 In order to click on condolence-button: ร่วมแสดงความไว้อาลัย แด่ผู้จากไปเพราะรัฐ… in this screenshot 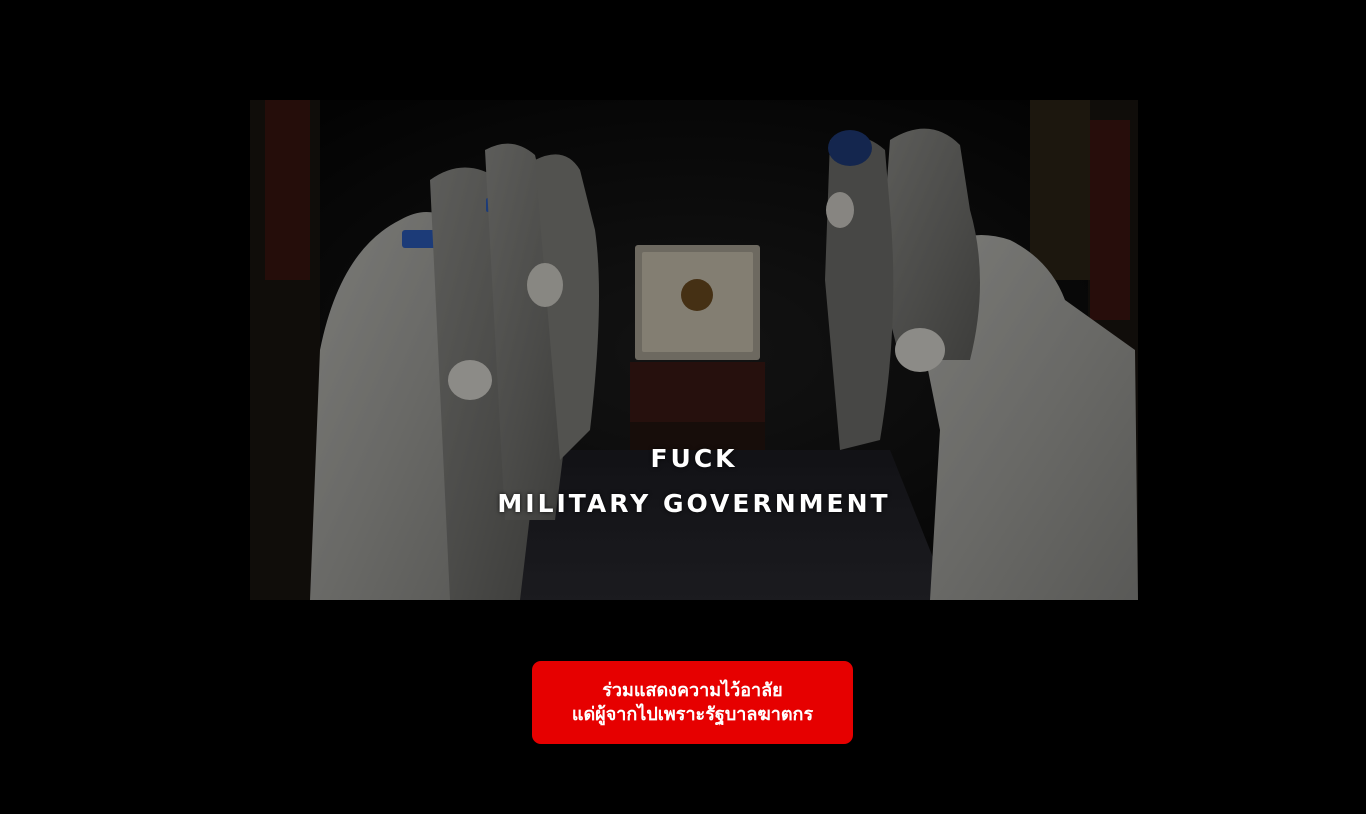, I will do `click(692, 702)`.